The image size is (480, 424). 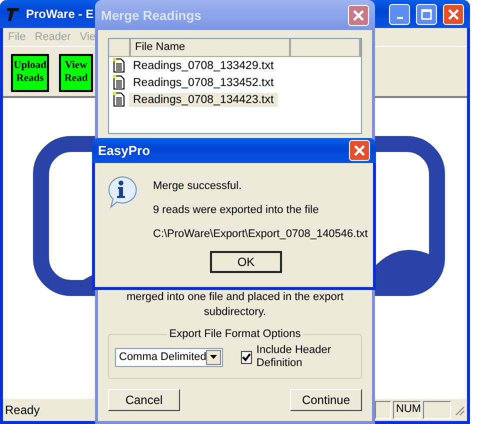 I want to click on dropdown-arrow-icon, so click(x=214, y=357).